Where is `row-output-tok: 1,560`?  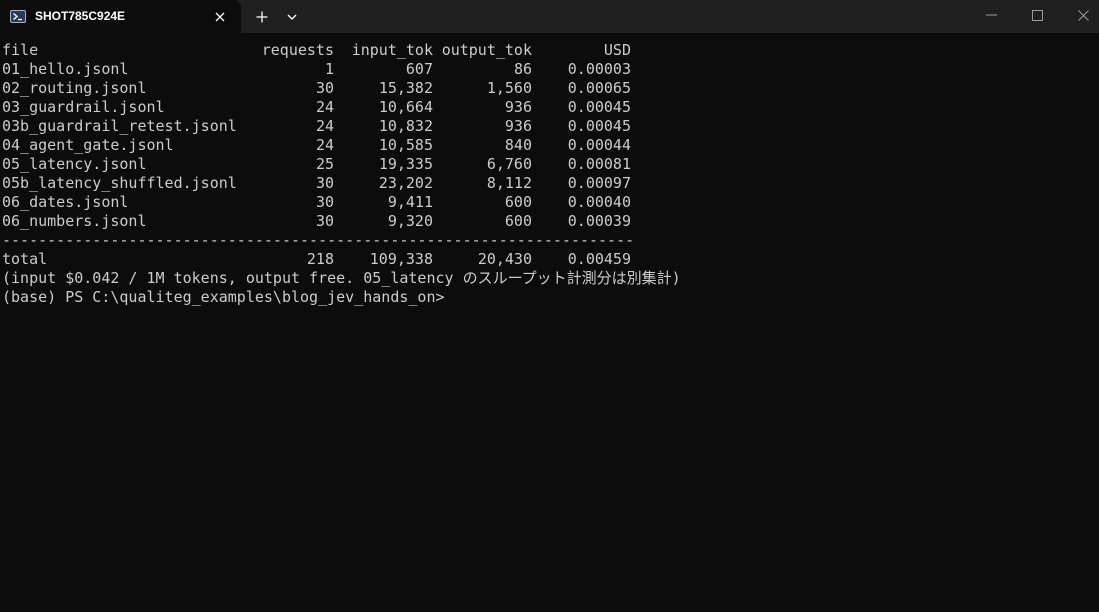 row-output-tok: 1,560 is located at coordinates (509, 88).